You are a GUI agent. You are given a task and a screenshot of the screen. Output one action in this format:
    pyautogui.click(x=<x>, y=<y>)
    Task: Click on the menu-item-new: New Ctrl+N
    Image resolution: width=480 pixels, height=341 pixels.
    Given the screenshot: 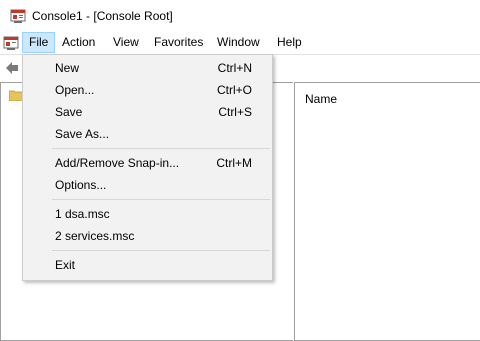 What is the action you would take?
    pyautogui.click(x=147, y=68)
    